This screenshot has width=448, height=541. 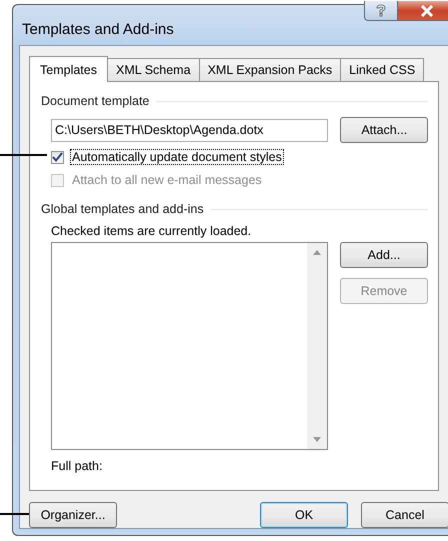 I want to click on tab: Linked CSS, so click(x=382, y=69).